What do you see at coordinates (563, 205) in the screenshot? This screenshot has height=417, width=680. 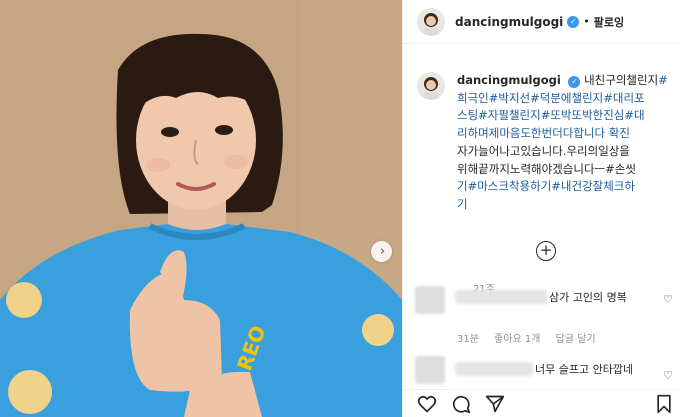 I see `caption-line: 기` at bounding box center [563, 205].